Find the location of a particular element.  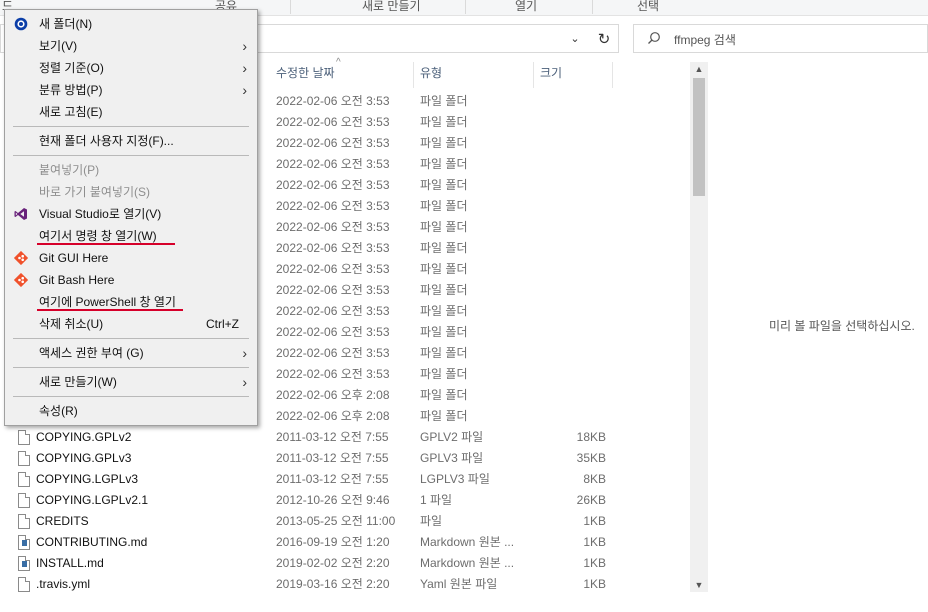

menu-item-sort-by: 정렬 기준(O) › is located at coordinates (131, 68).